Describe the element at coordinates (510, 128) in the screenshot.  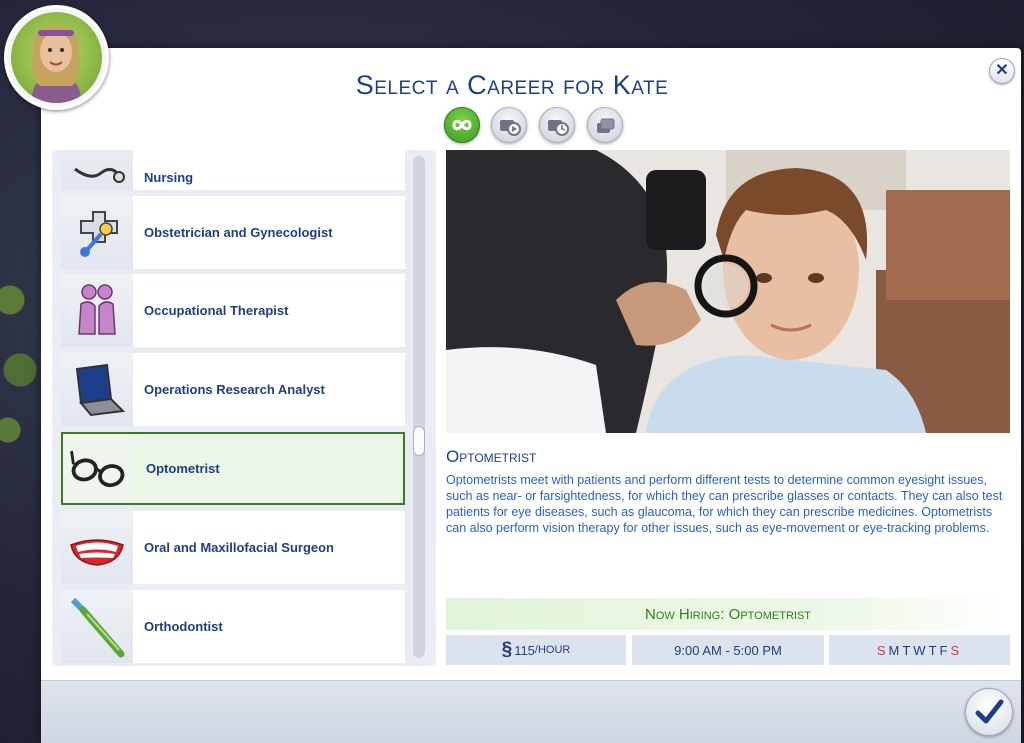
I see `part-time-icon` at that location.